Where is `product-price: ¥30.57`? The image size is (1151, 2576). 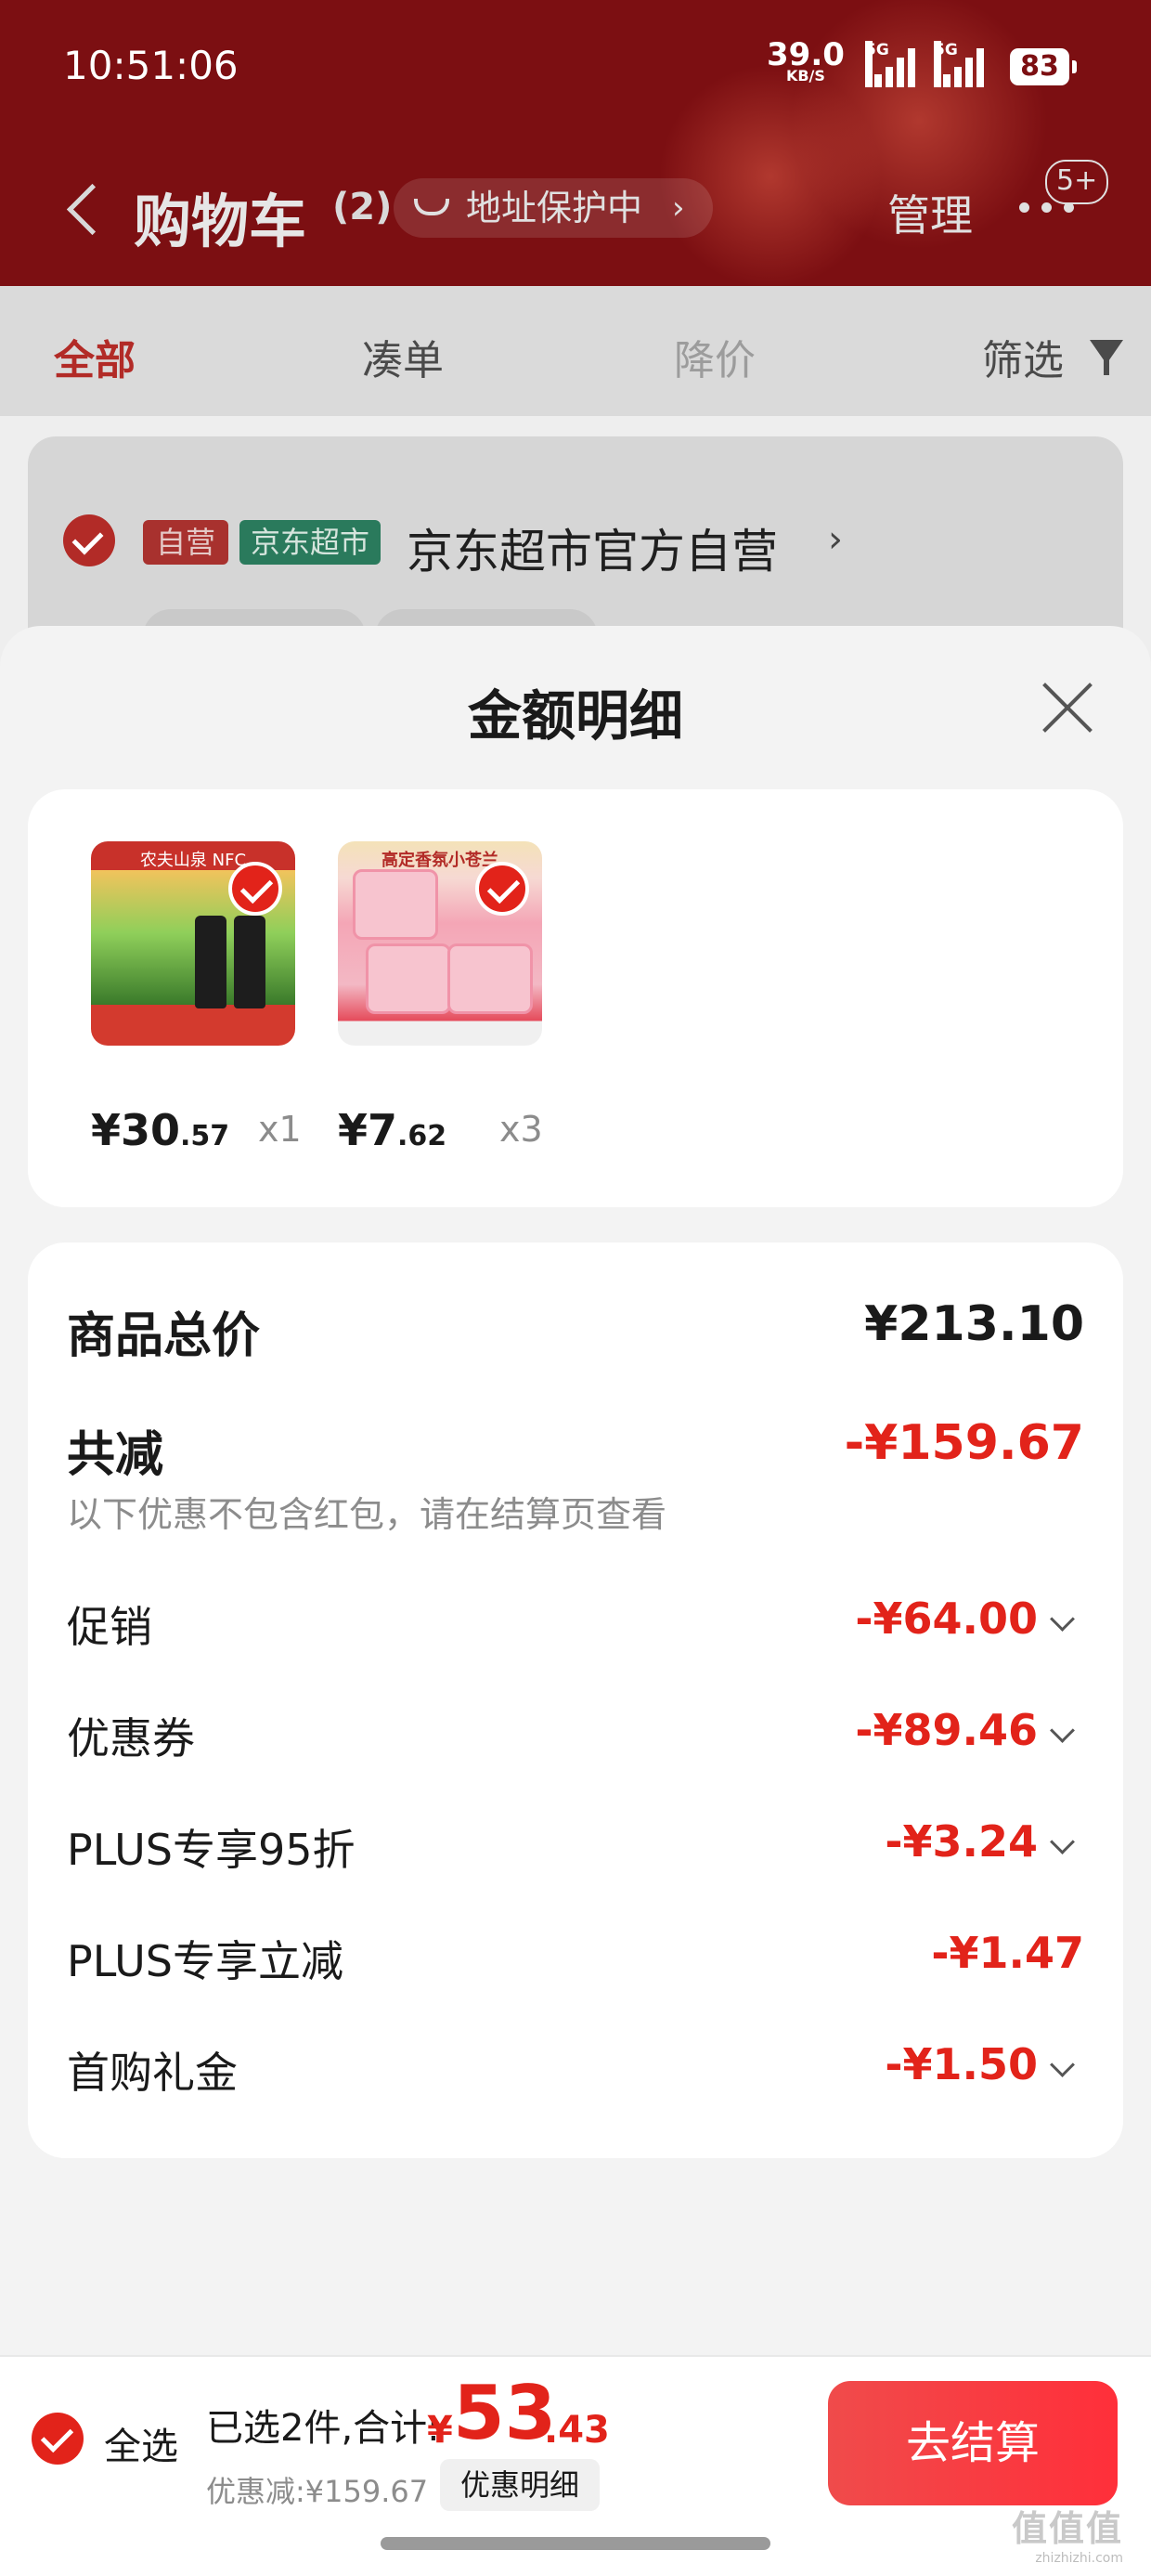 product-price: ¥30.57 is located at coordinates (160, 1130).